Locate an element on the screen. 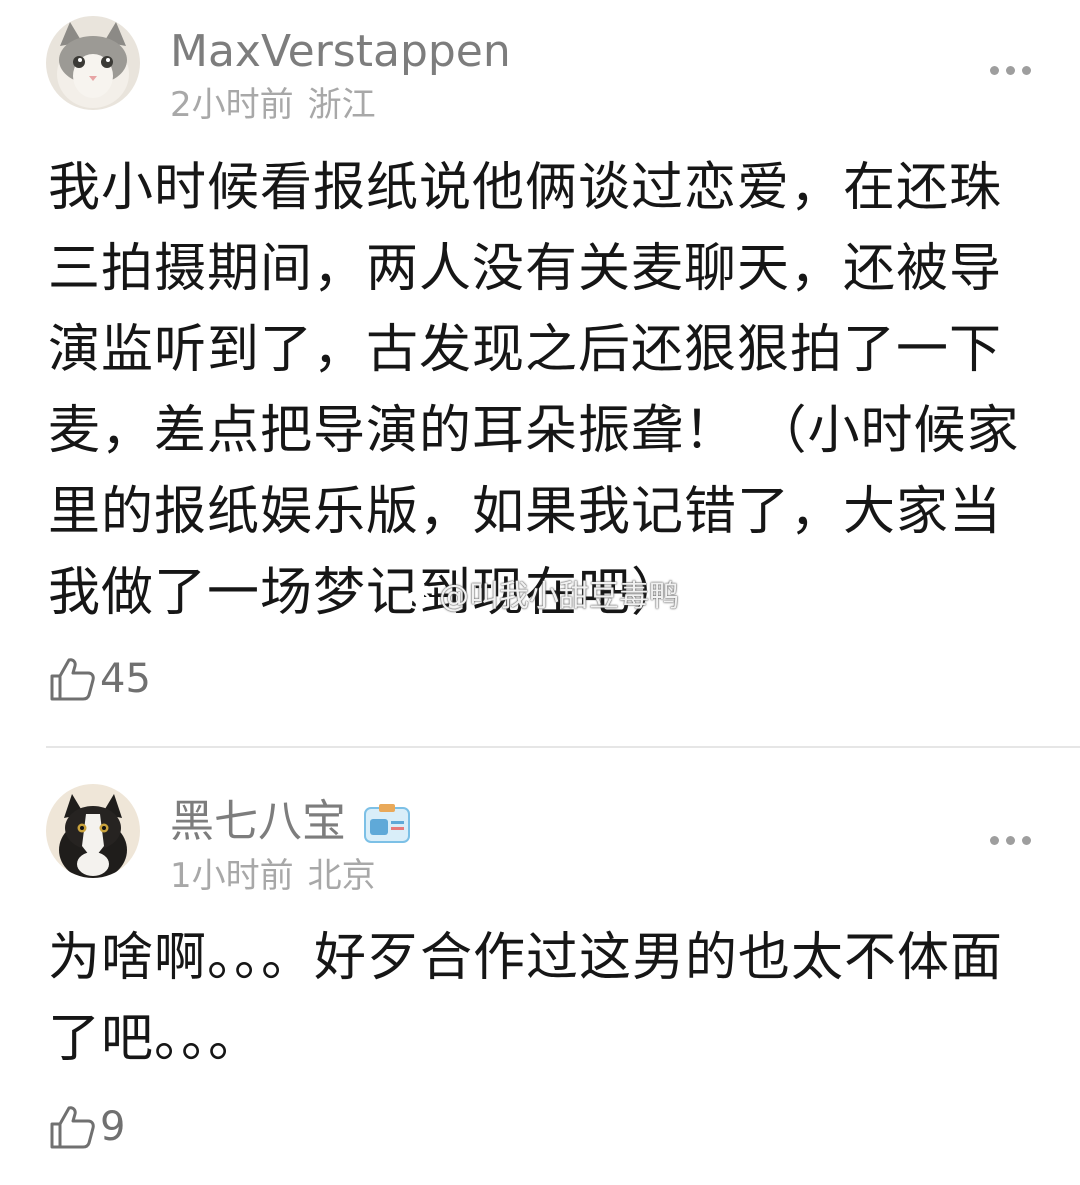 The width and height of the screenshot is (1080, 1185). comment-meta: 2小时前 浙江 is located at coordinates (273, 105).